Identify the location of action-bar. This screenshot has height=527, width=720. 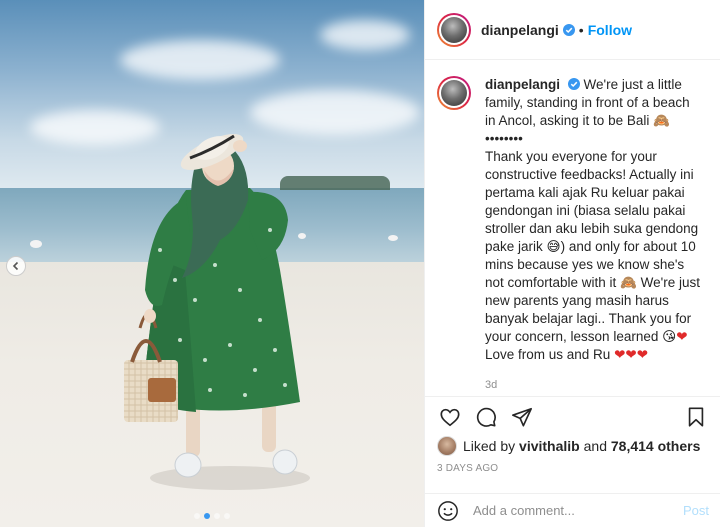
(572, 416).